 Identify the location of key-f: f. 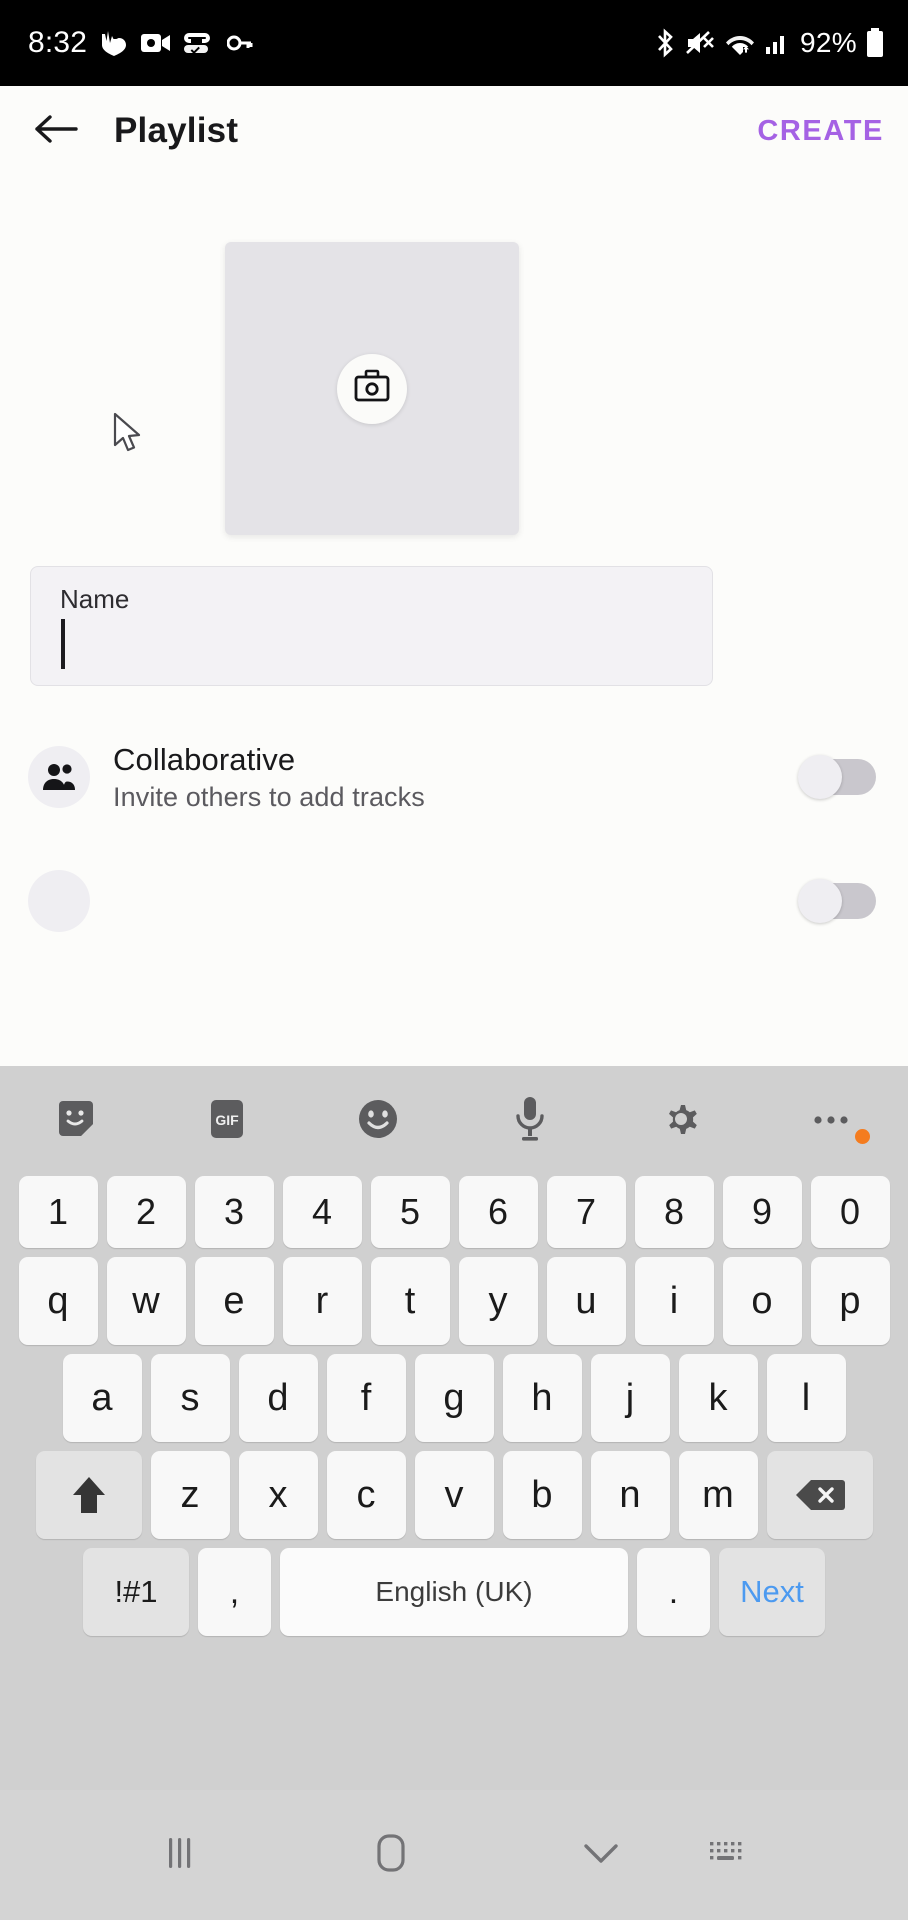
(366, 1398).